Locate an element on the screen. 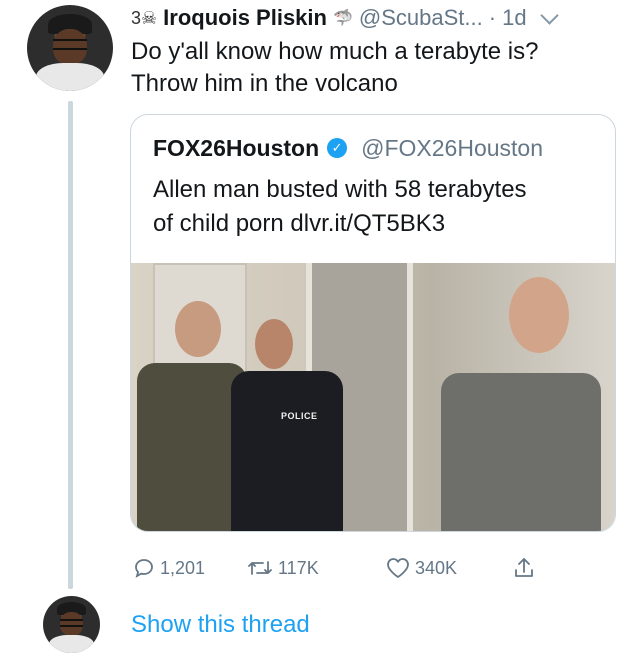 The image size is (640, 655). quote-header: FOX26Houston ✓ @FOX26Houston is located at coordinates (348, 148).